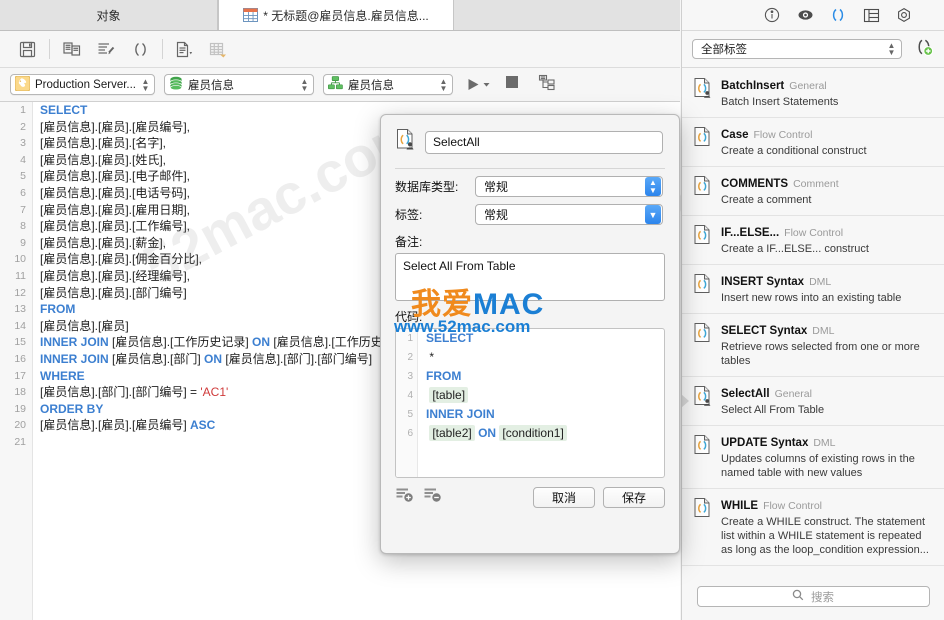  What do you see at coordinates (765, 443) in the screenshot?
I see `snippet-title: UPDATE Syntax` at bounding box center [765, 443].